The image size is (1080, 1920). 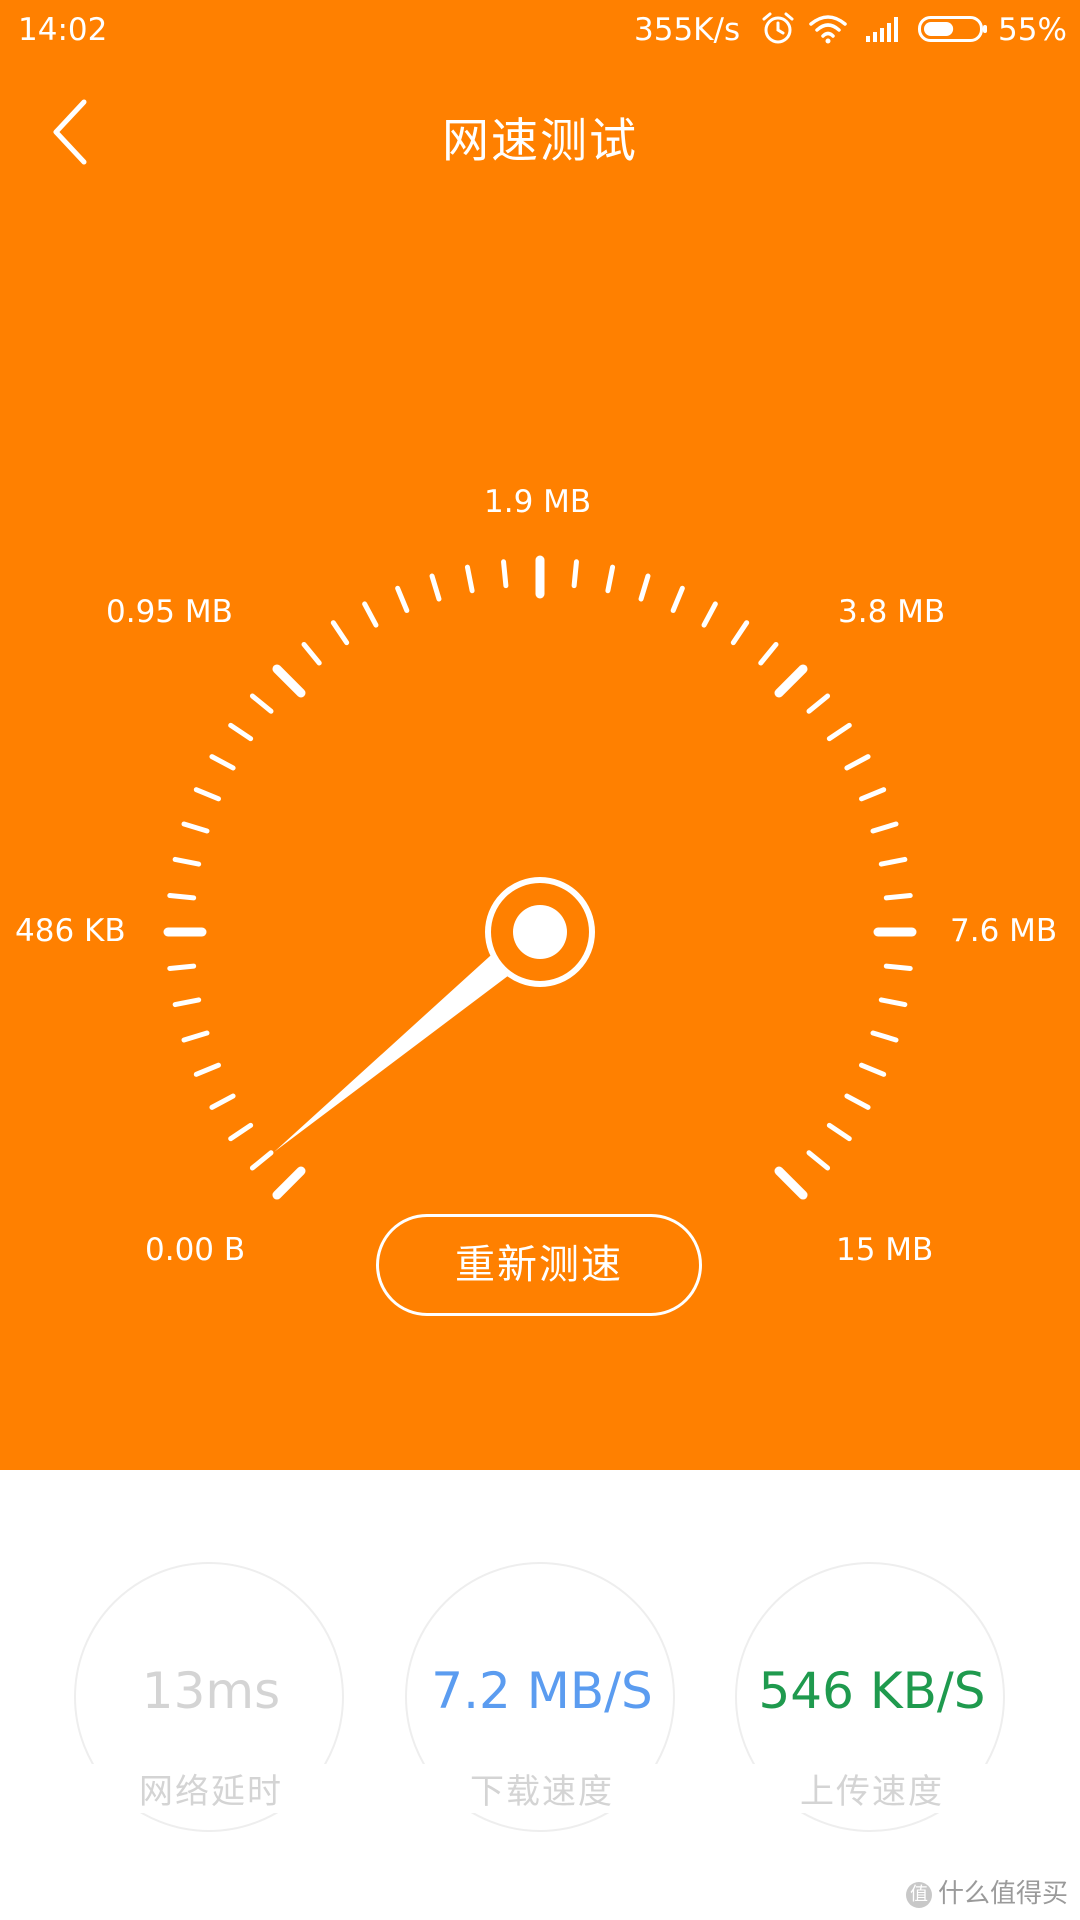 What do you see at coordinates (540, 932) in the screenshot?
I see `gauge-hub-dot` at bounding box center [540, 932].